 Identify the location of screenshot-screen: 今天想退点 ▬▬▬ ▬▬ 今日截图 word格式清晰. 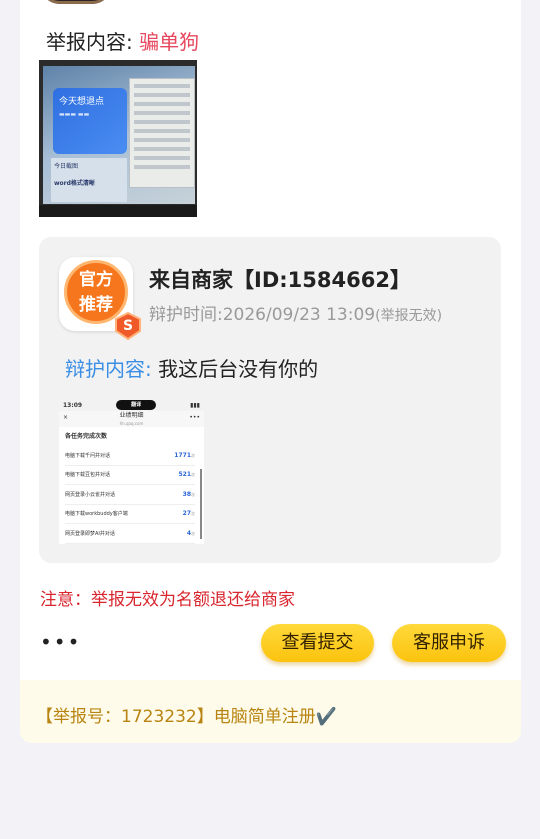
(119, 135).